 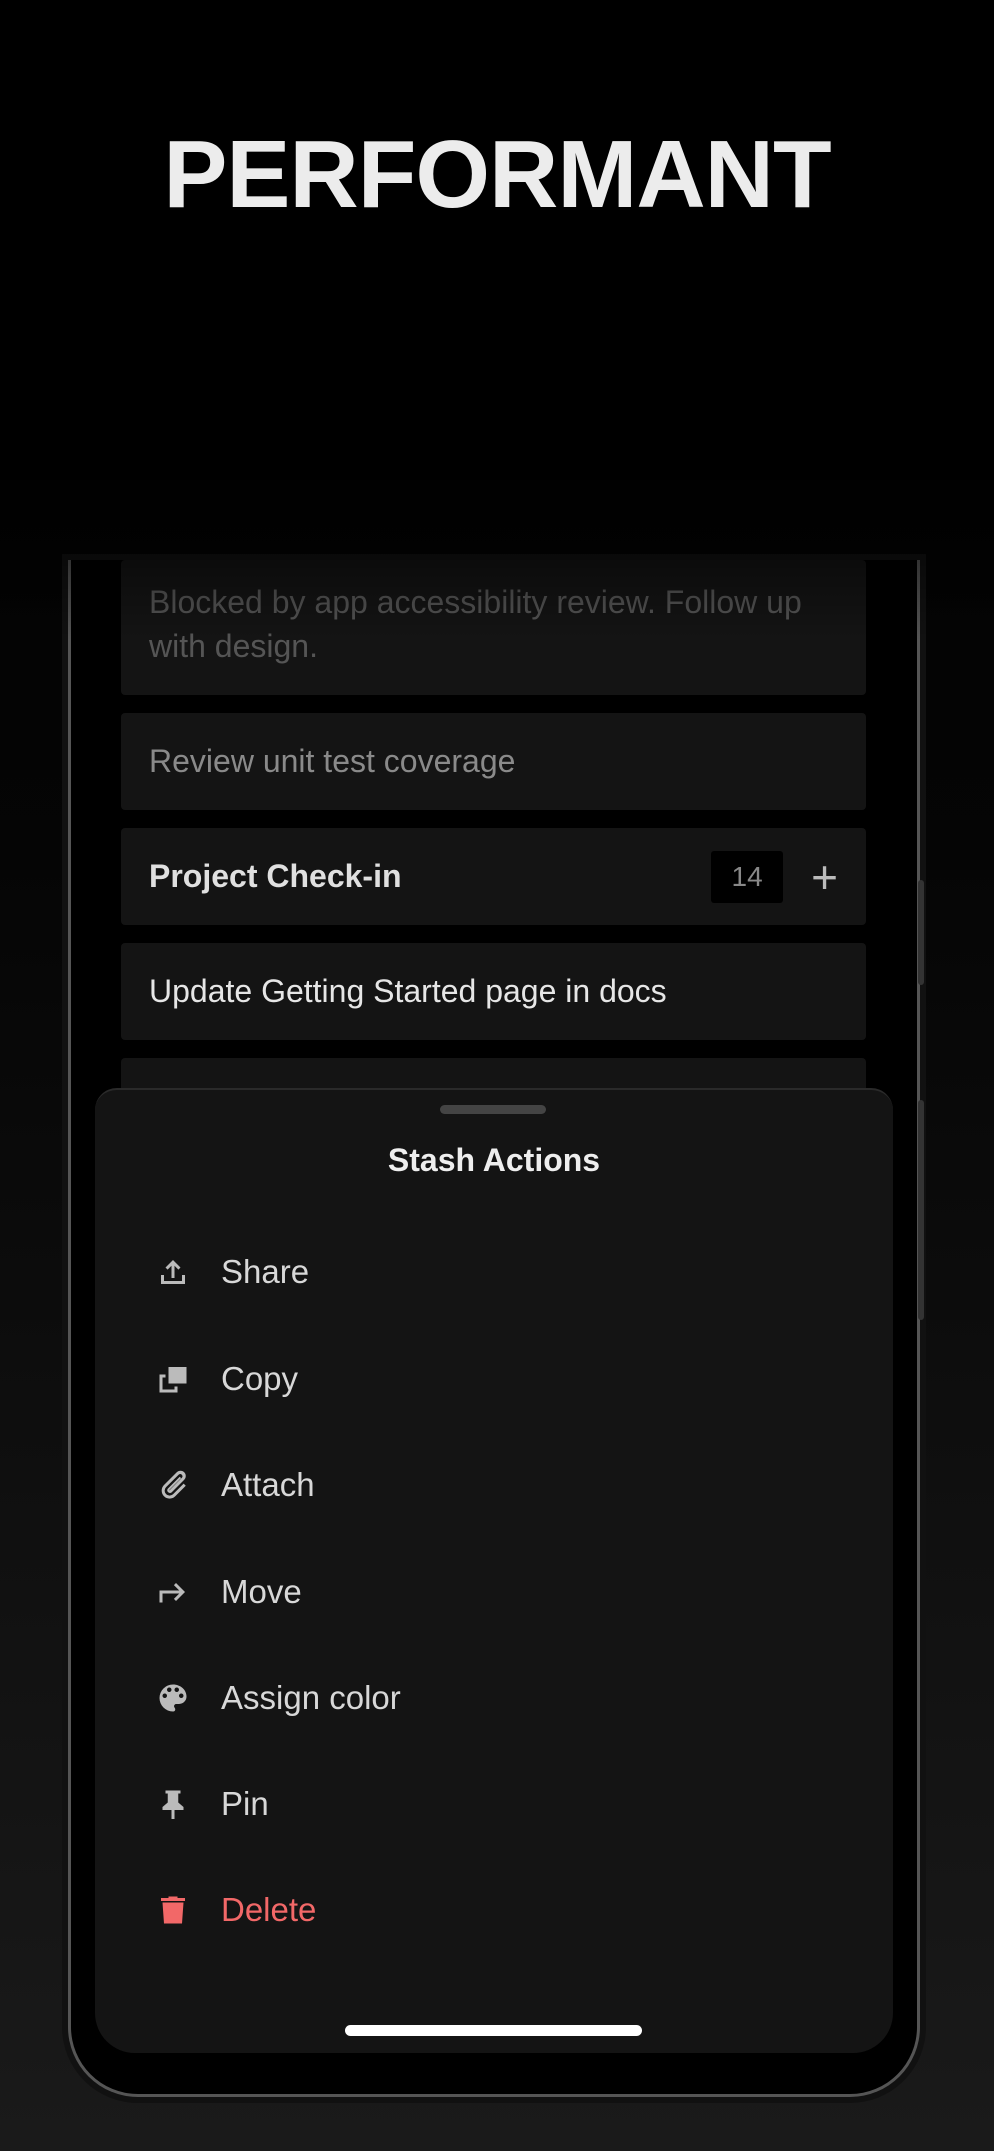 What do you see at coordinates (173, 1804) in the screenshot?
I see `pin-icon` at bounding box center [173, 1804].